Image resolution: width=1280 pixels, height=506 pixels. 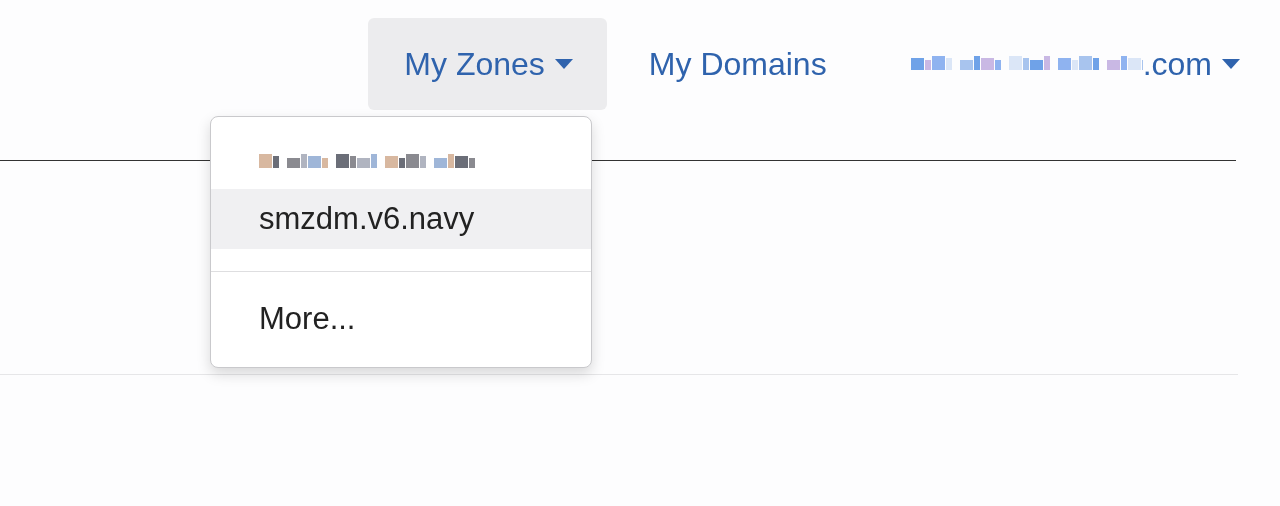 I want to click on domains-link: My Domains, so click(x=737, y=64).